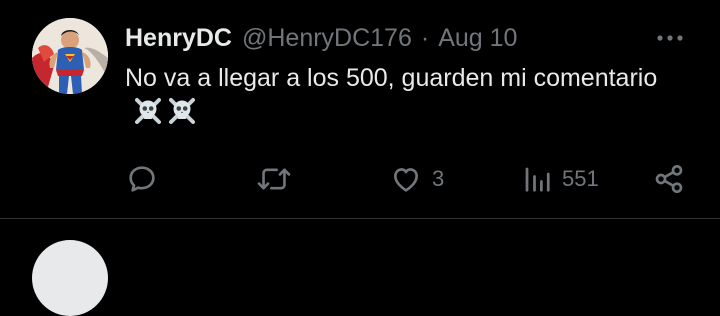 The width and height of the screenshot is (720, 316). Describe the element at coordinates (560, 179) in the screenshot. I see `views-button: 551` at that location.